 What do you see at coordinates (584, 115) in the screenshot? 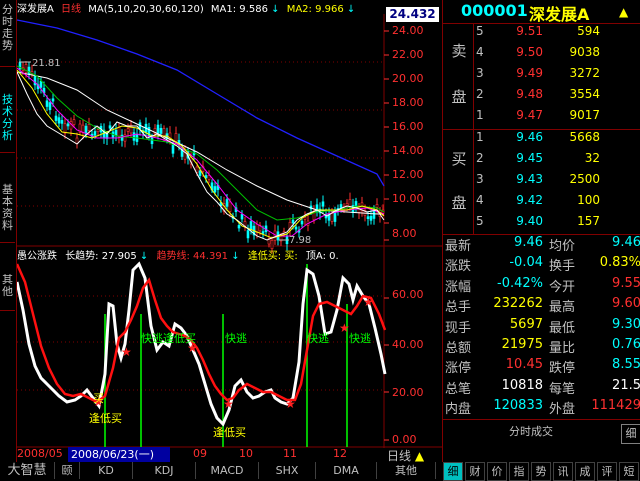
I see `order-qty: 9017` at bounding box center [584, 115].